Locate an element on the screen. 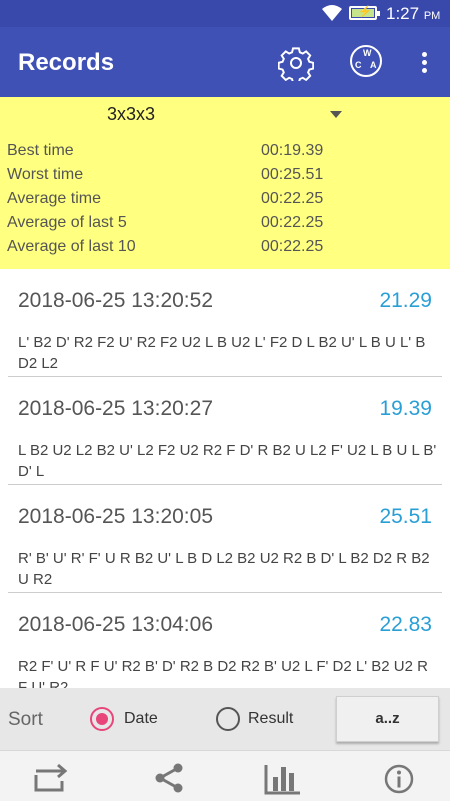 Image resolution: width=450 pixels, height=801 pixels. puzzle-dropdown: 3x3x3 is located at coordinates (180, 115).